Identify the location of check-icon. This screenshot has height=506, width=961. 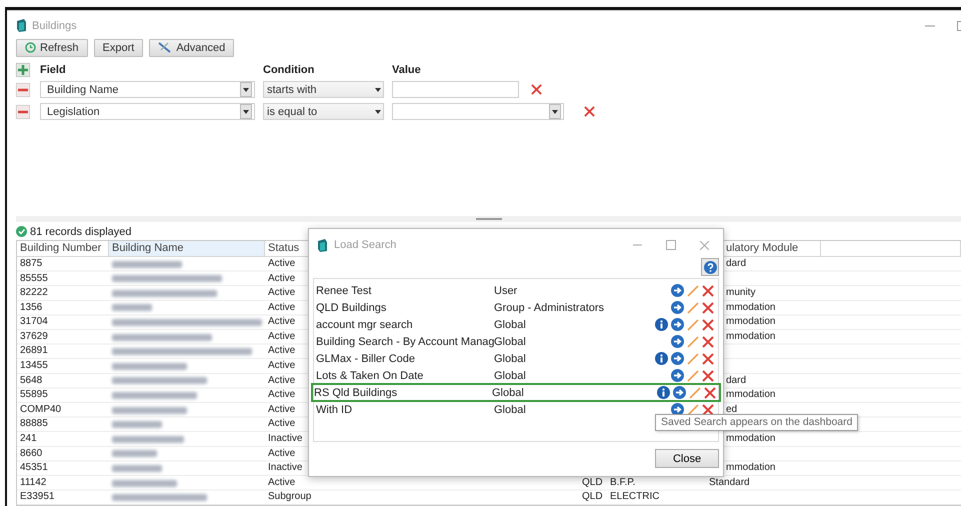
(21, 232).